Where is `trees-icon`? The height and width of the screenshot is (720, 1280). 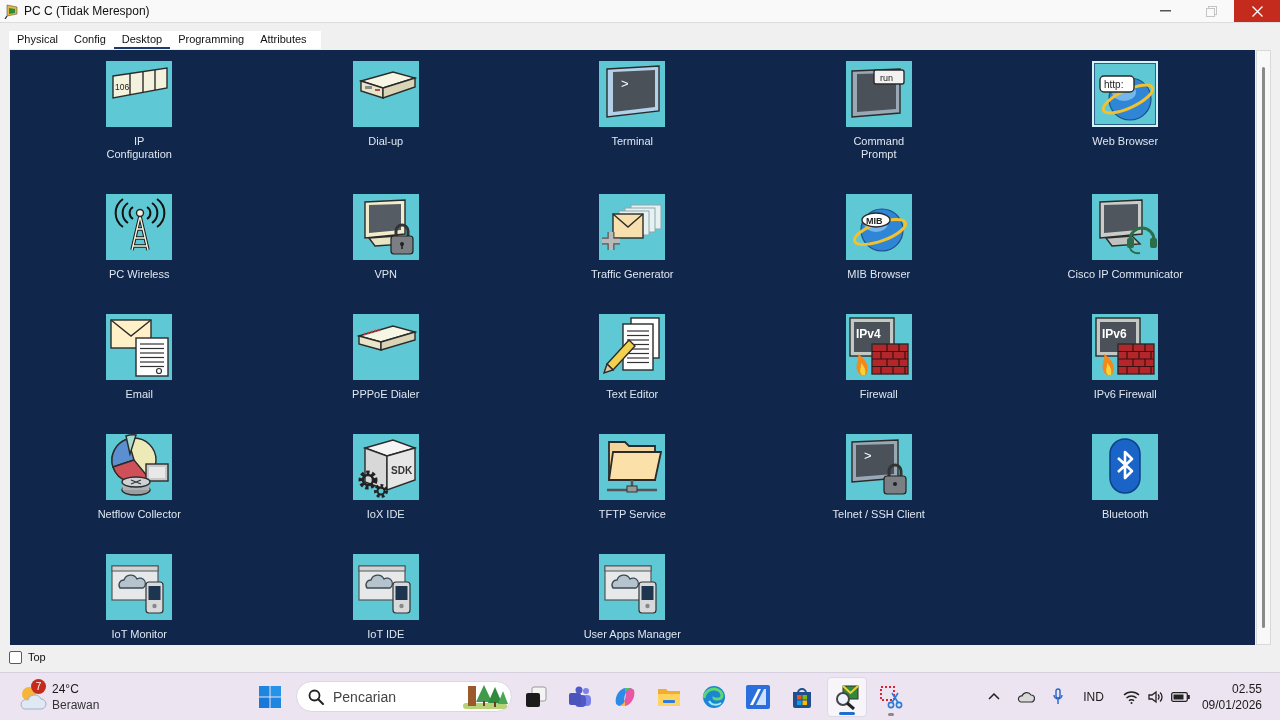
trees-icon is located at coordinates (485, 696).